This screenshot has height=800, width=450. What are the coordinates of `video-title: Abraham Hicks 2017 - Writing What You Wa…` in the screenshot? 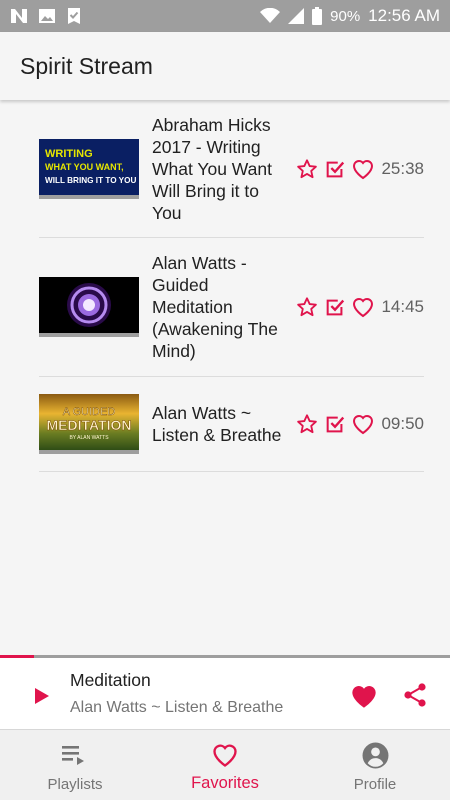 It's located at (212, 168).